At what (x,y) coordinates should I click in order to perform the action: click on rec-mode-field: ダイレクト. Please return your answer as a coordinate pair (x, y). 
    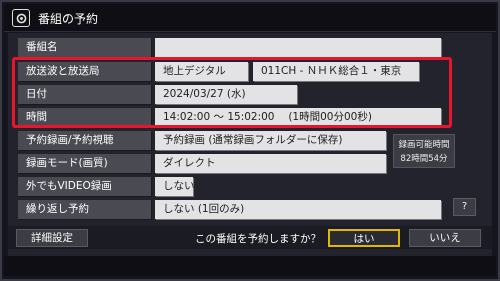
    Looking at the image, I should click on (270, 163).